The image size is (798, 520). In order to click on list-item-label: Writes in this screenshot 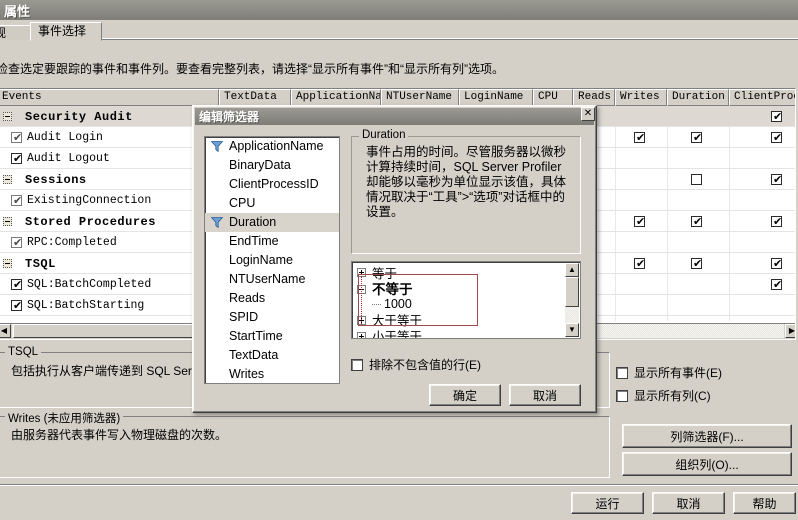, I will do `click(247, 374)`.